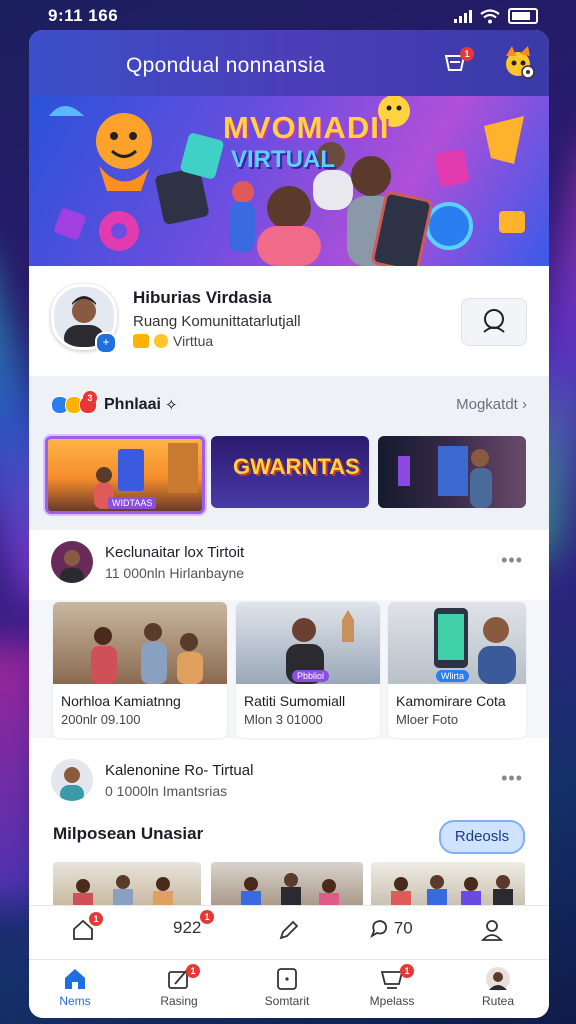 Image resolution: width=576 pixels, height=1024 pixels. Describe the element at coordinates (101, 719) in the screenshot. I see `tile-meta: 200nlr 09.100` at that location.